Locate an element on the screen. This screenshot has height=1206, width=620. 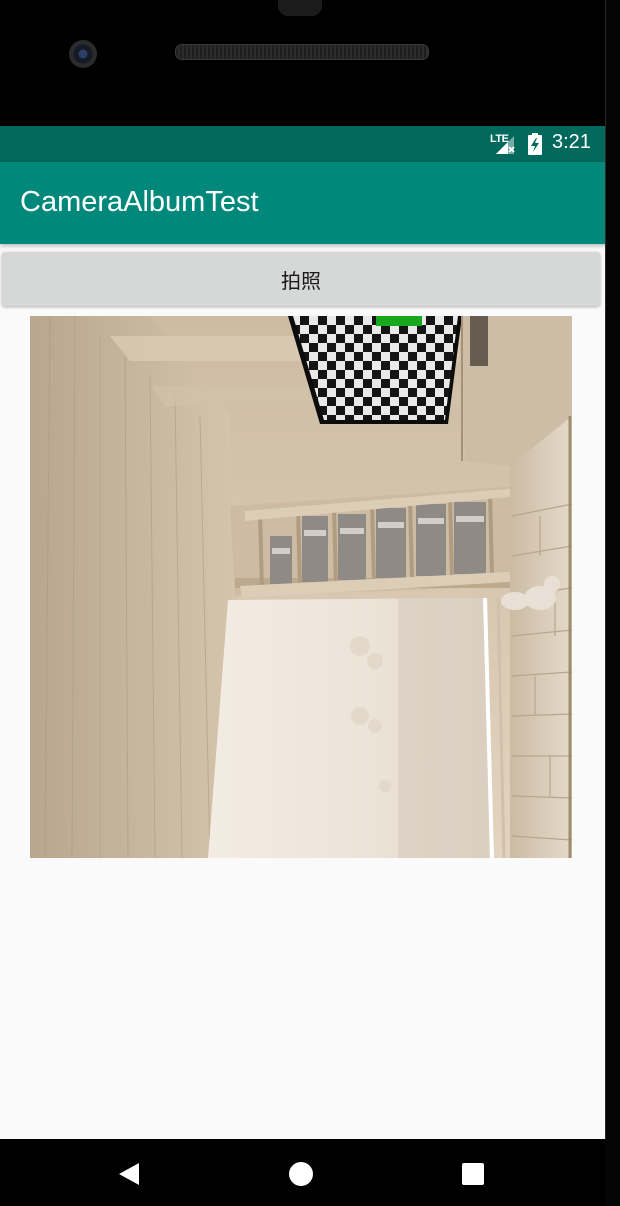
battery-charging-icon is located at coordinates (535, 144).